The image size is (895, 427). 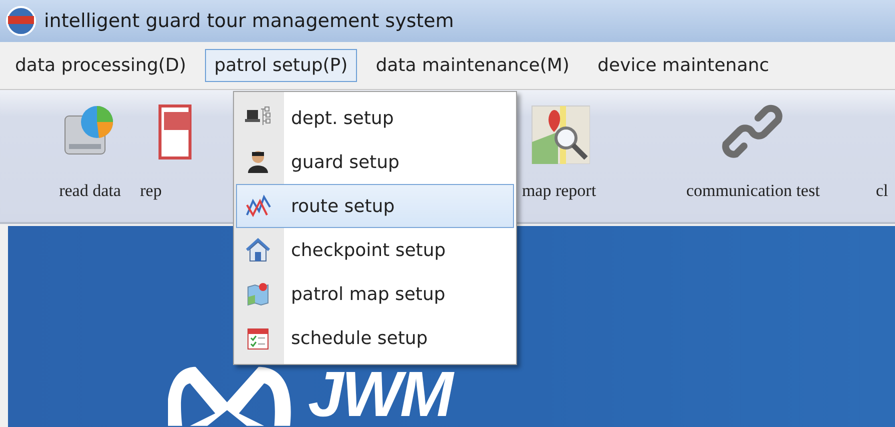 What do you see at coordinates (281, 65) in the screenshot?
I see `menu-item: patrol setup(P)` at bounding box center [281, 65].